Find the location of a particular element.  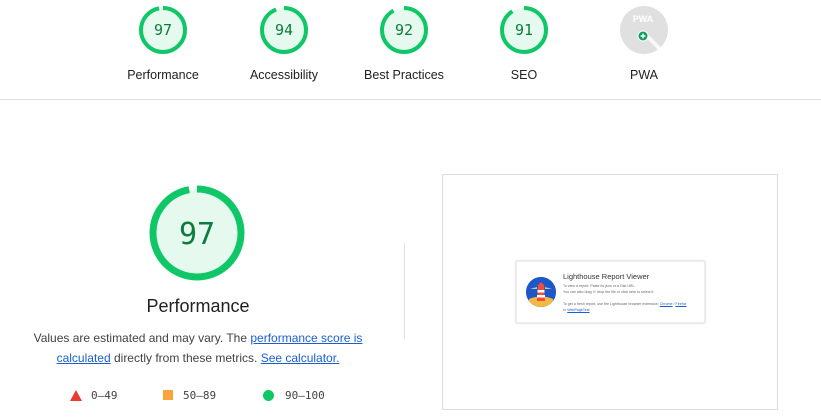

category-performance: 97 Performance is located at coordinates (163, 43).